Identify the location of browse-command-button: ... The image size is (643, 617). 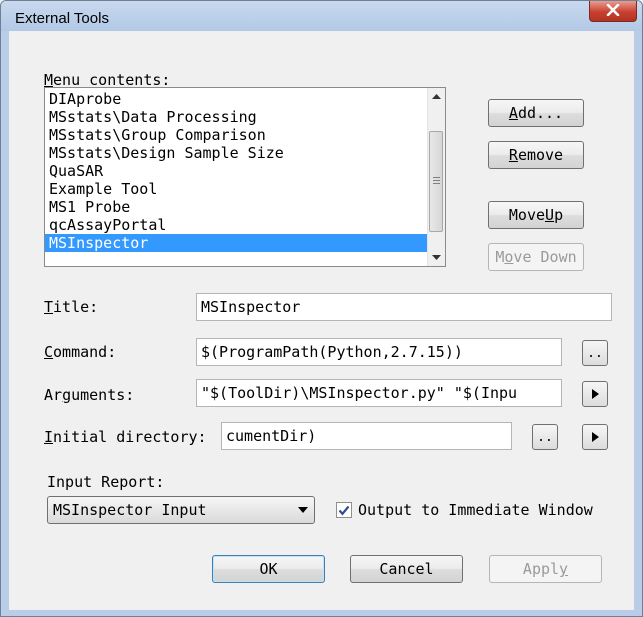
(595, 353).